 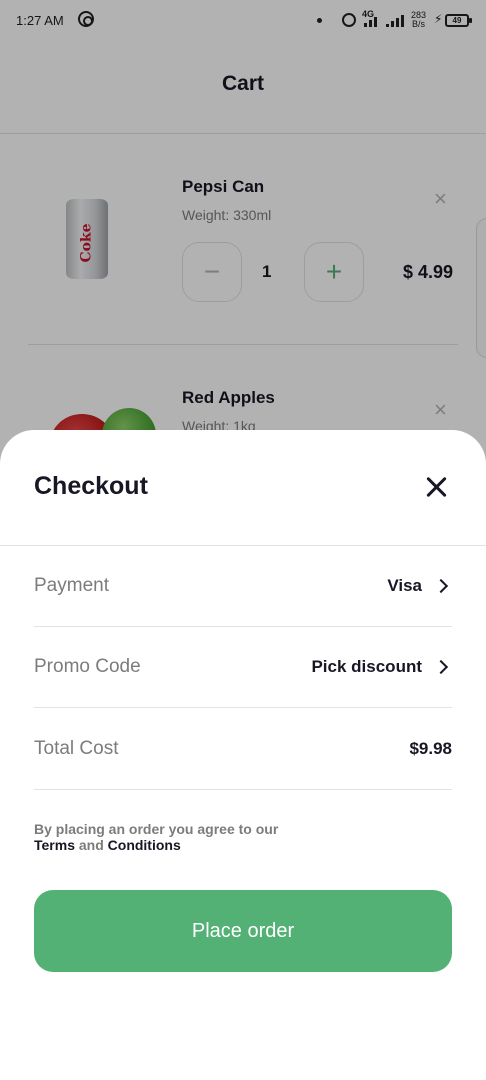 What do you see at coordinates (91, 486) in the screenshot?
I see `checkout-title: Checkout` at bounding box center [91, 486].